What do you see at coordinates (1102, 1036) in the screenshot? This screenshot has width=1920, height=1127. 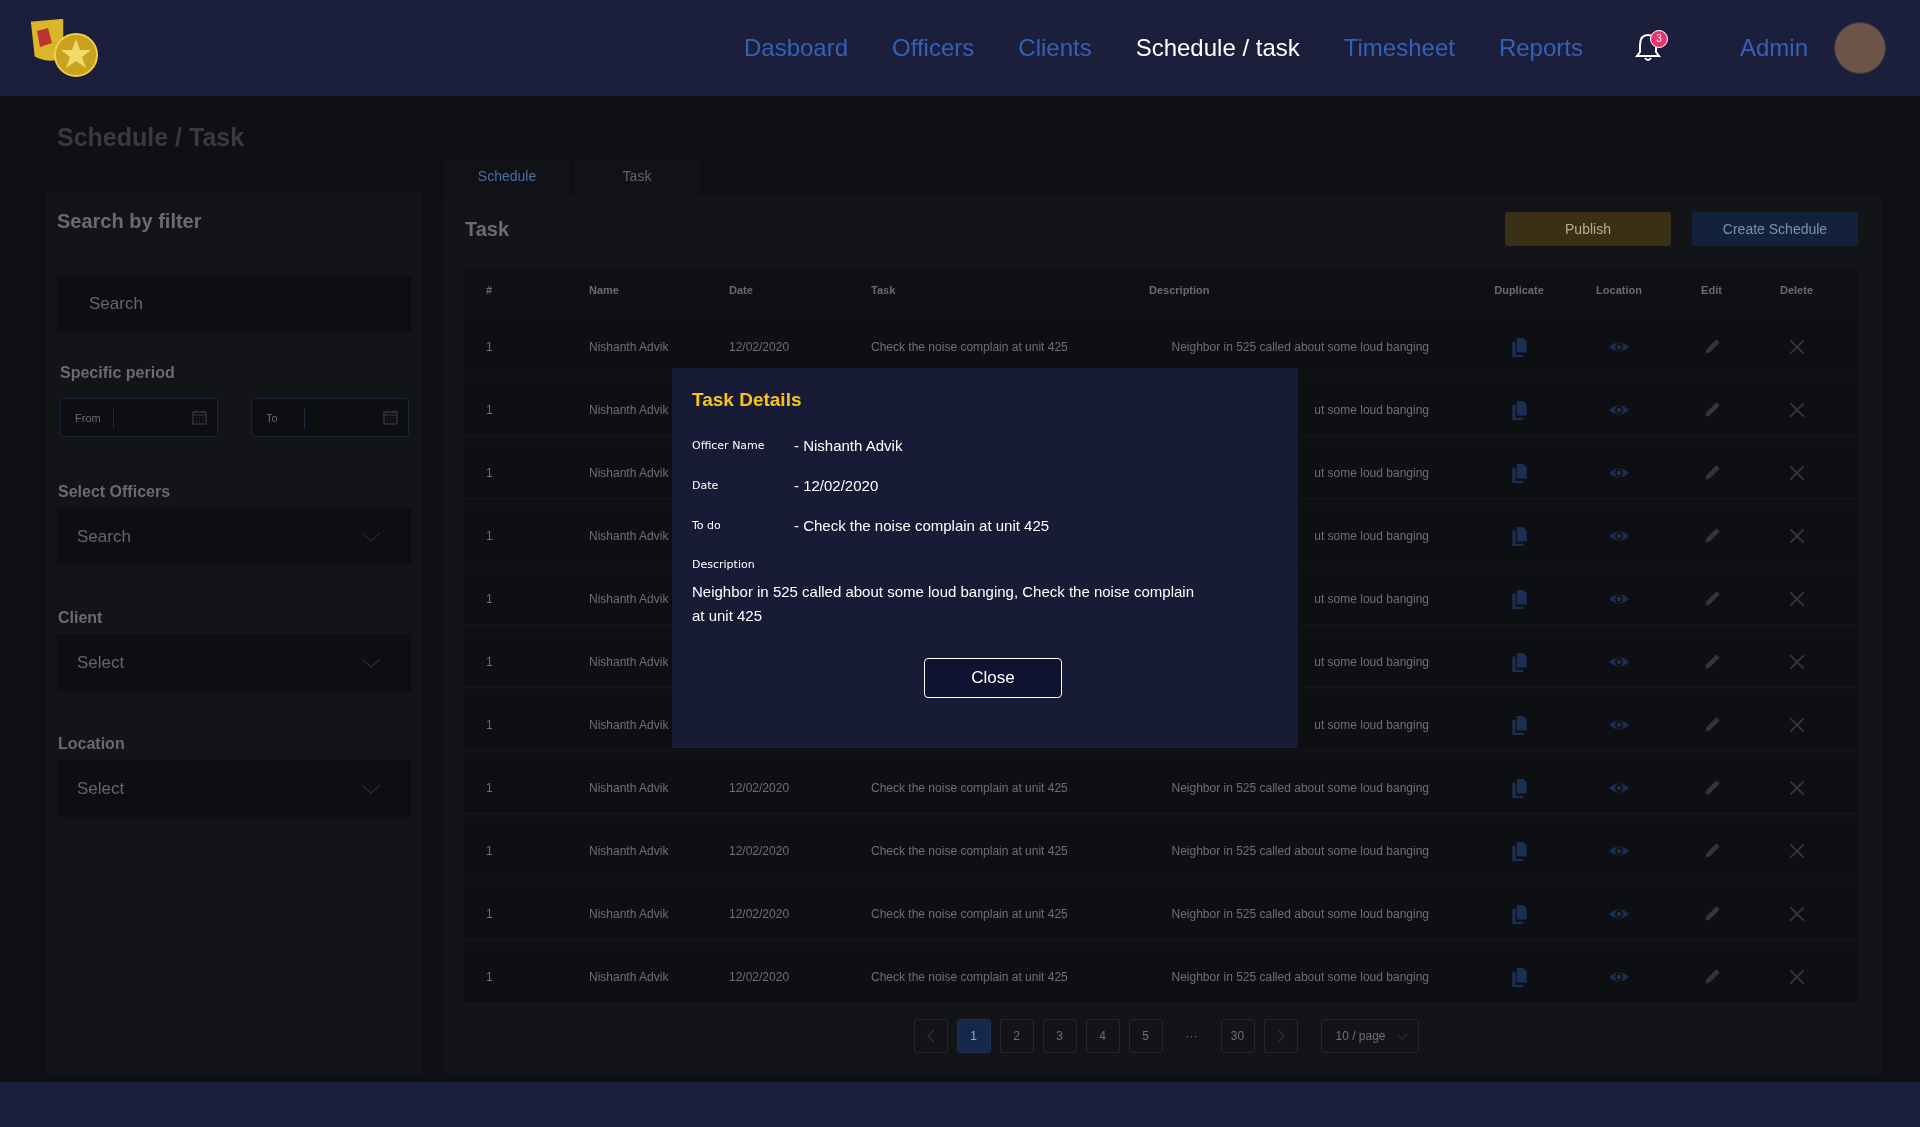 I see `page-button: 4` at bounding box center [1102, 1036].